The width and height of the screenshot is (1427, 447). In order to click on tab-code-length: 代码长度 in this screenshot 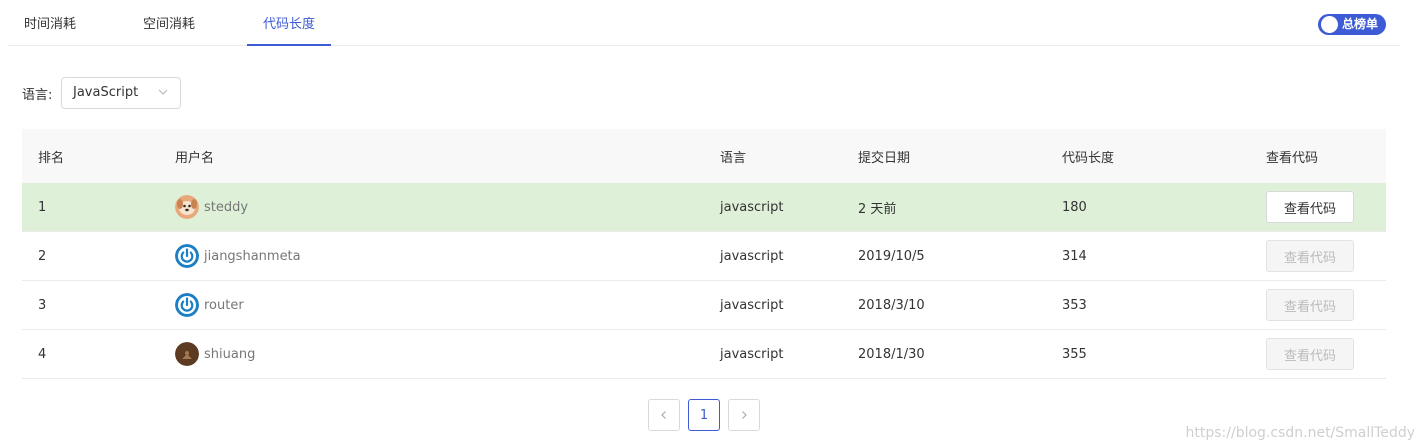, I will do `click(289, 23)`.